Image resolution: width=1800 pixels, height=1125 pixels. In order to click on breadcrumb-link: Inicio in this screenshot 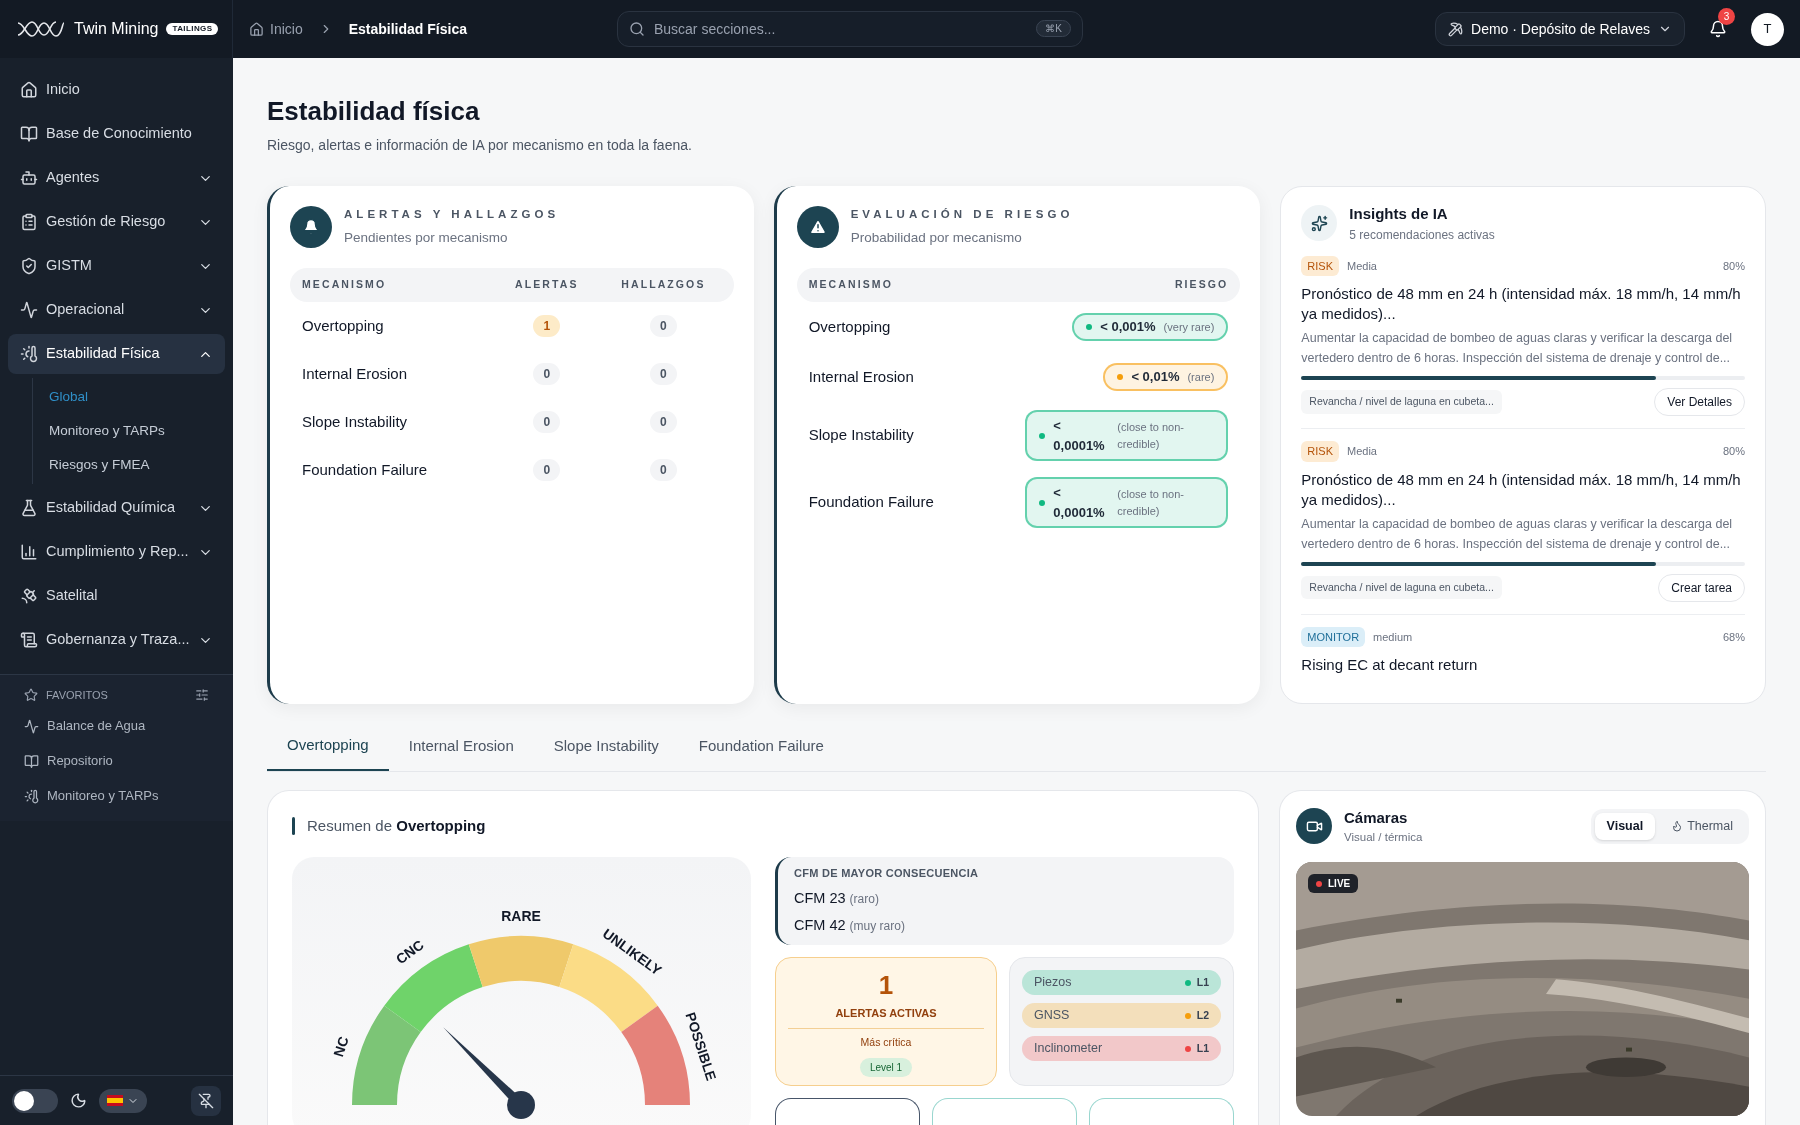, I will do `click(286, 29)`.